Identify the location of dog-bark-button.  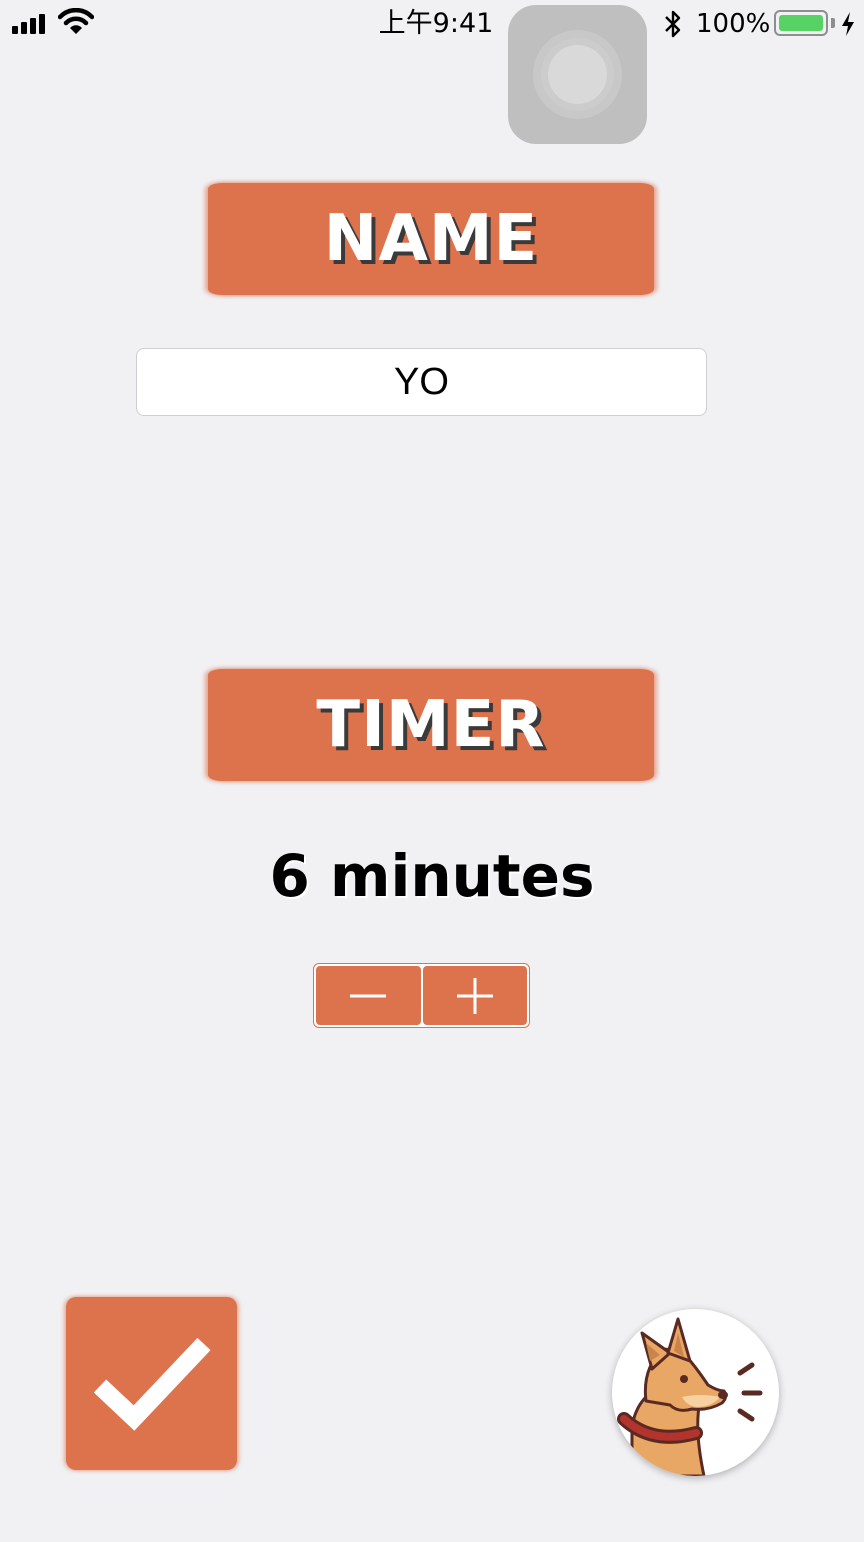
(695, 1392).